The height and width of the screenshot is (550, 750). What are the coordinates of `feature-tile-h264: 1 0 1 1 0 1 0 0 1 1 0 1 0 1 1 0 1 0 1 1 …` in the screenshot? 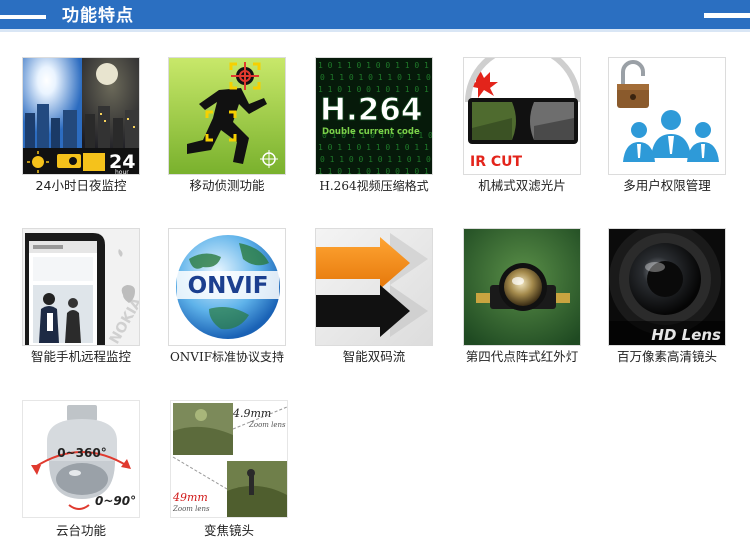 It's located at (374, 116).